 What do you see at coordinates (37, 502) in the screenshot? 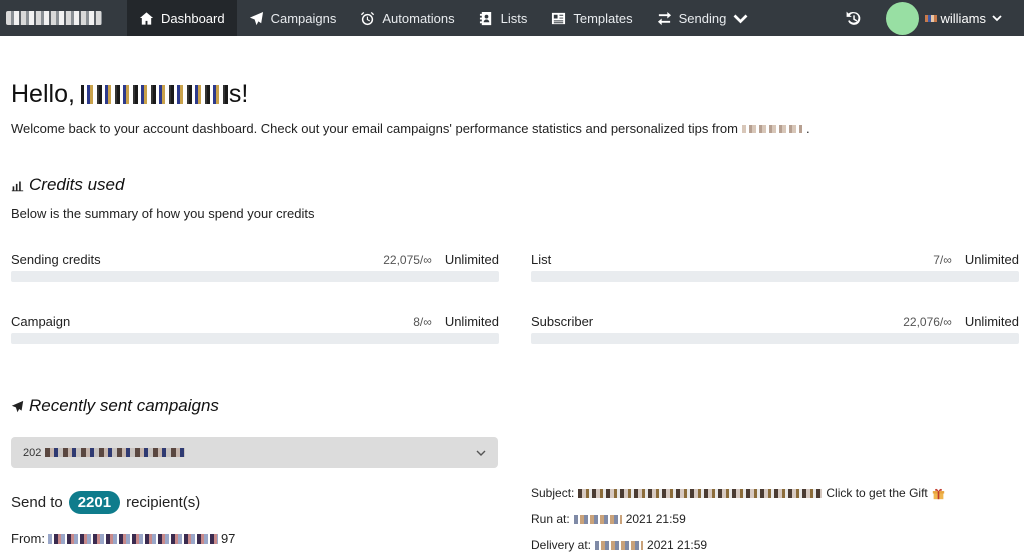
I see `send-to-label: Send to` at bounding box center [37, 502].